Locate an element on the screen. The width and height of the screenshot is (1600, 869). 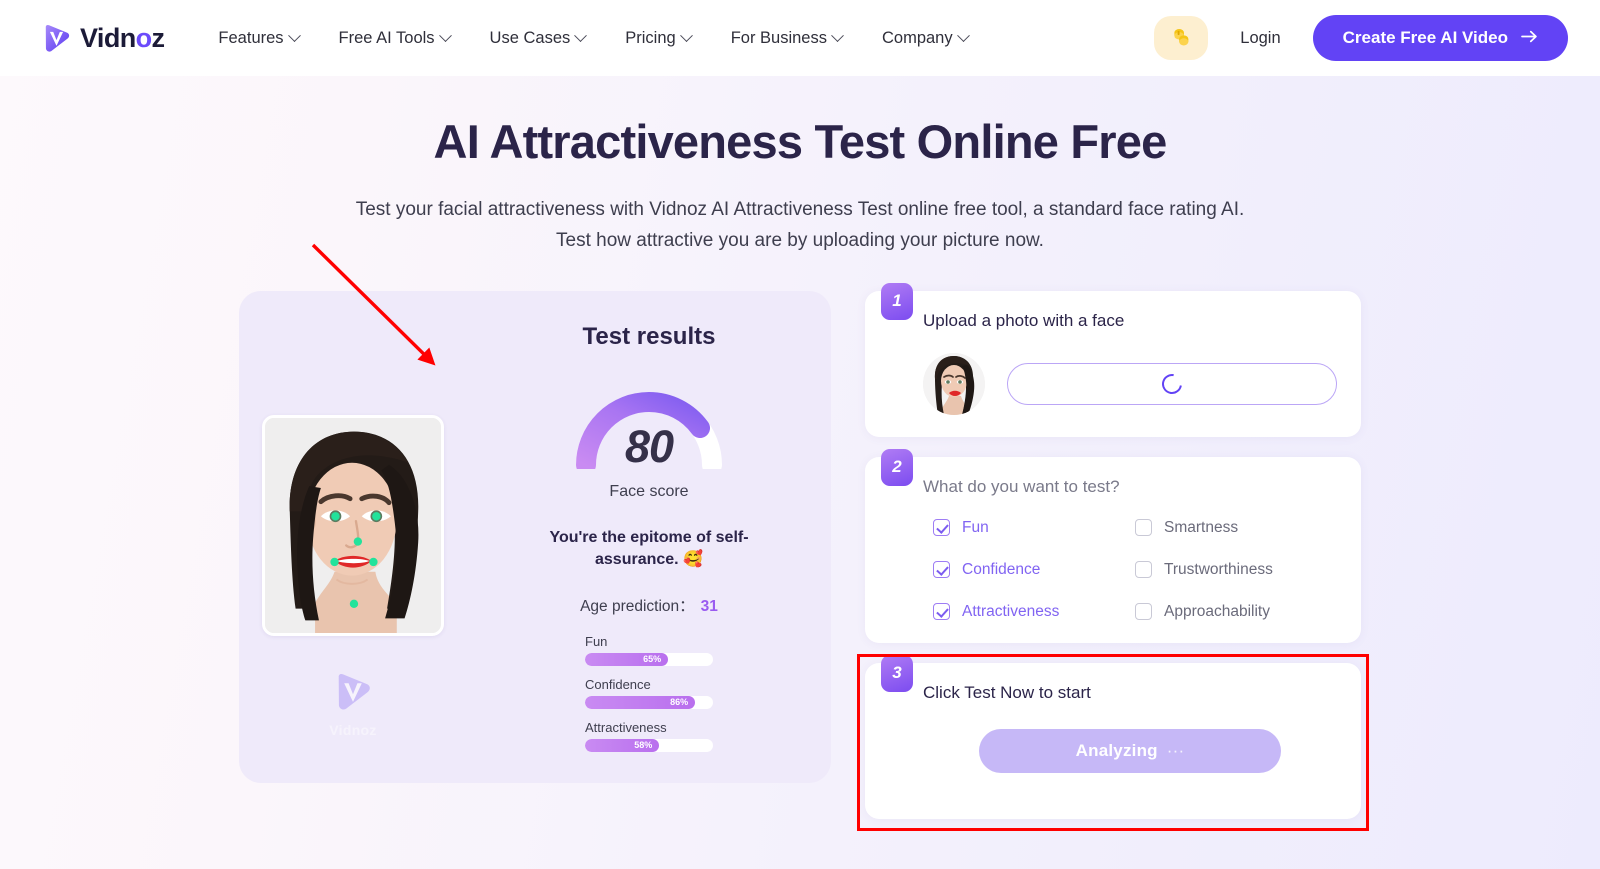
option-label: Fun is located at coordinates (975, 527).